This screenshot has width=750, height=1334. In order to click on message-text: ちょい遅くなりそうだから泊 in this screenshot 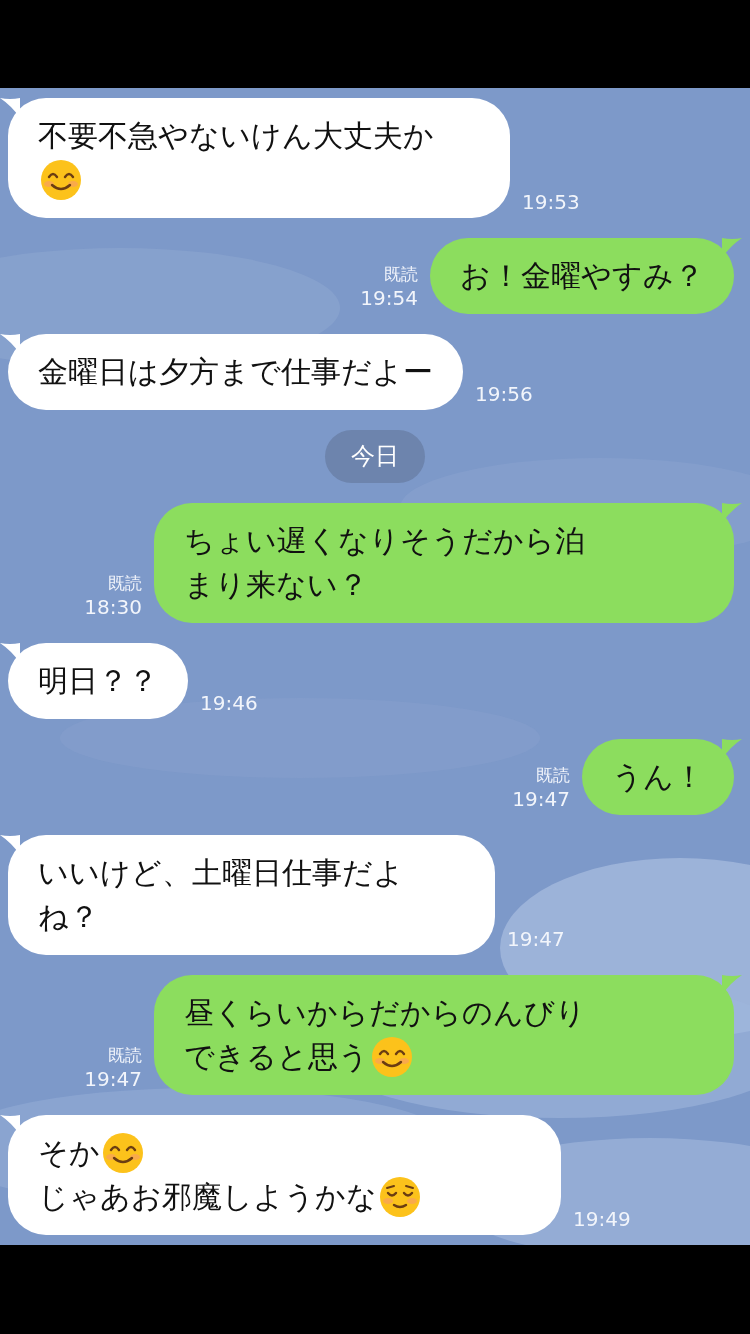, I will do `click(384, 541)`.